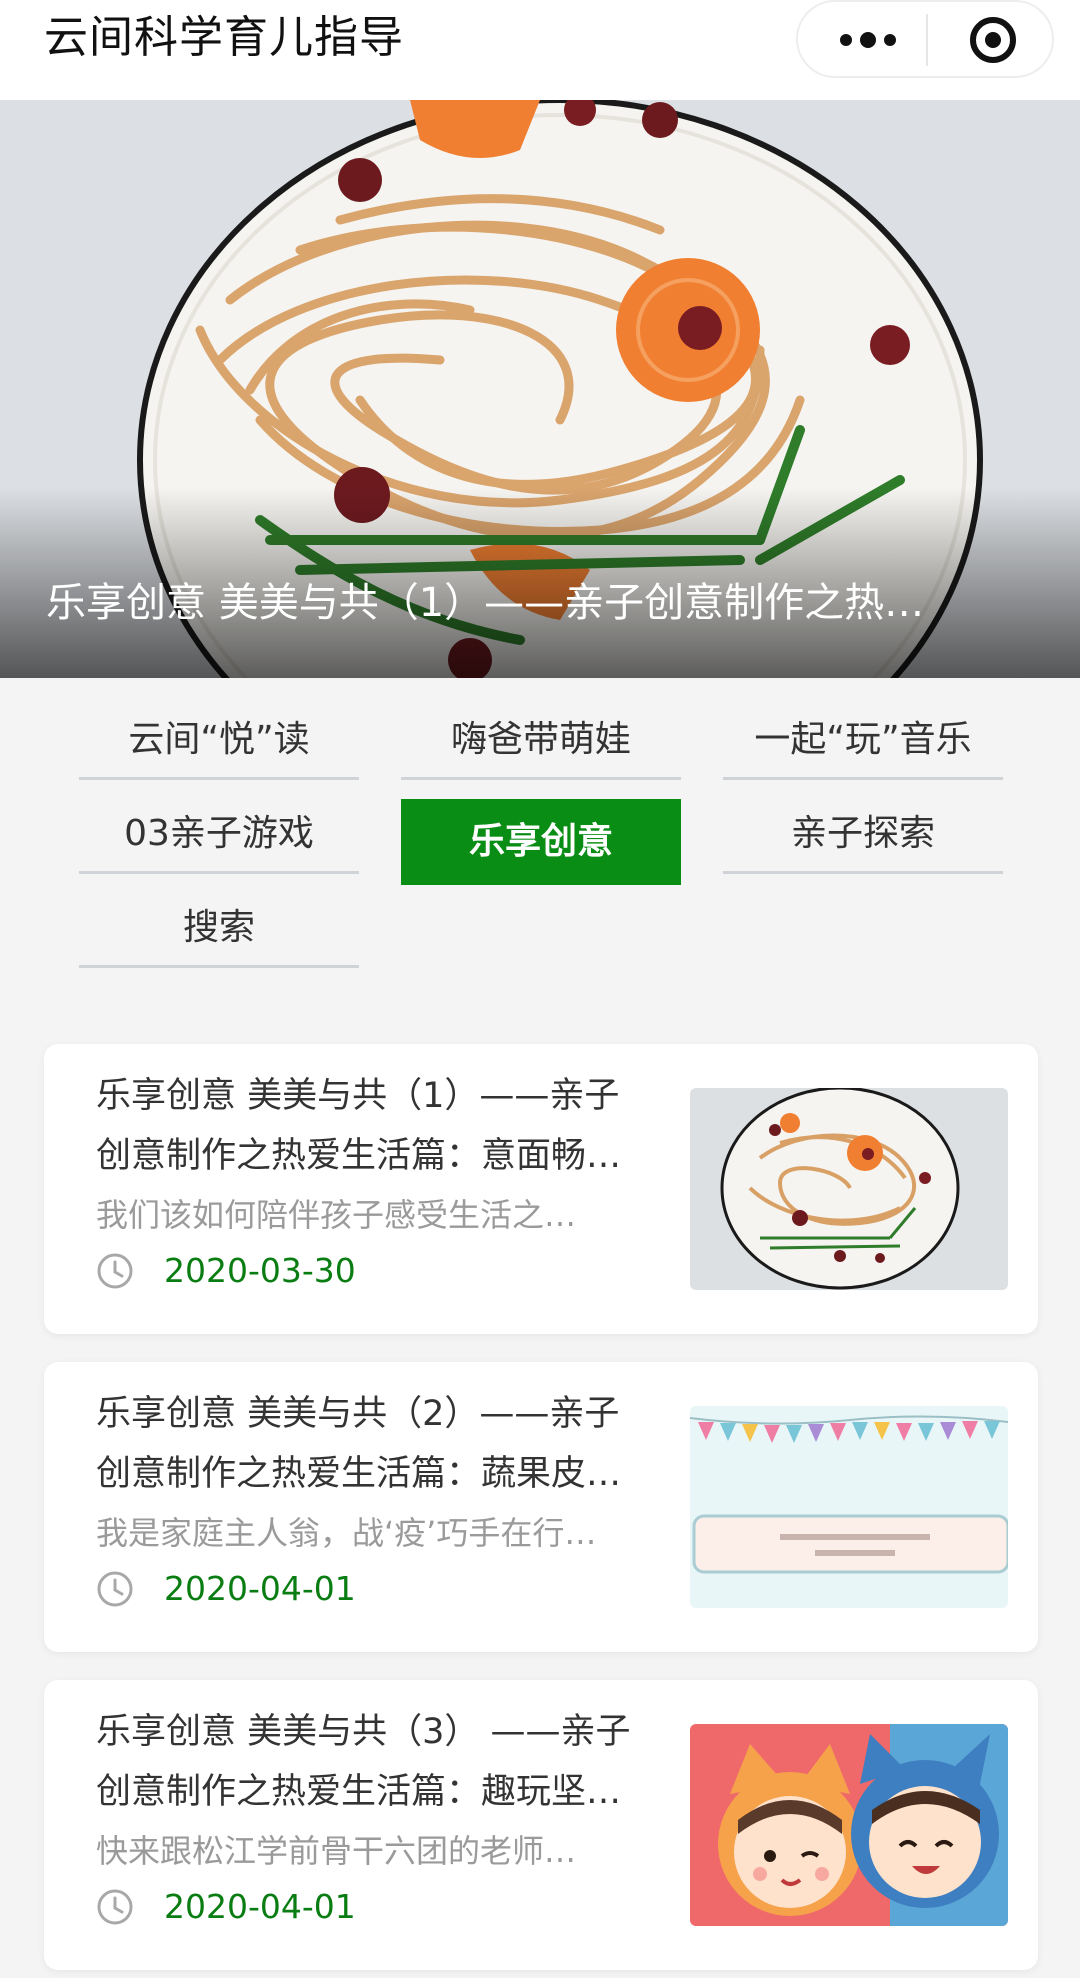 The width and height of the screenshot is (1080, 1978). What do you see at coordinates (993, 40) in the screenshot?
I see `target-circle-icon` at bounding box center [993, 40].